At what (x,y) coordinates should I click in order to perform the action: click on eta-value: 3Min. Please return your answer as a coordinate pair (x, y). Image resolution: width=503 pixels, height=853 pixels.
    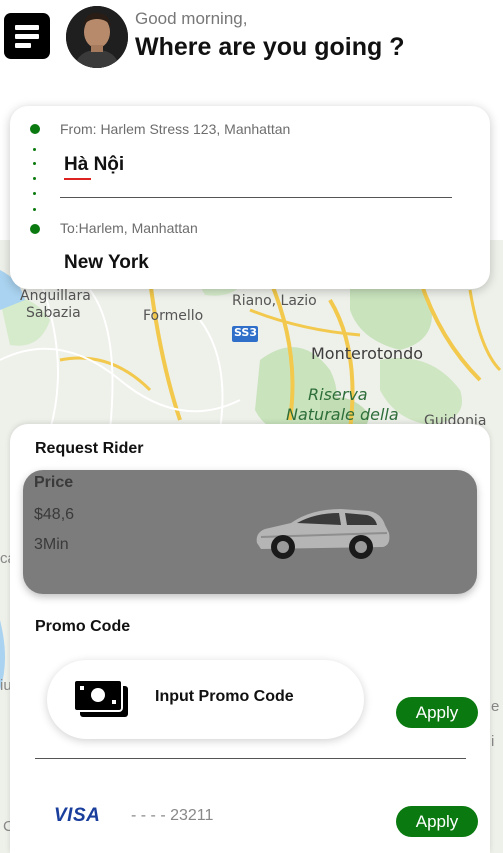
    Looking at the image, I should click on (51, 544).